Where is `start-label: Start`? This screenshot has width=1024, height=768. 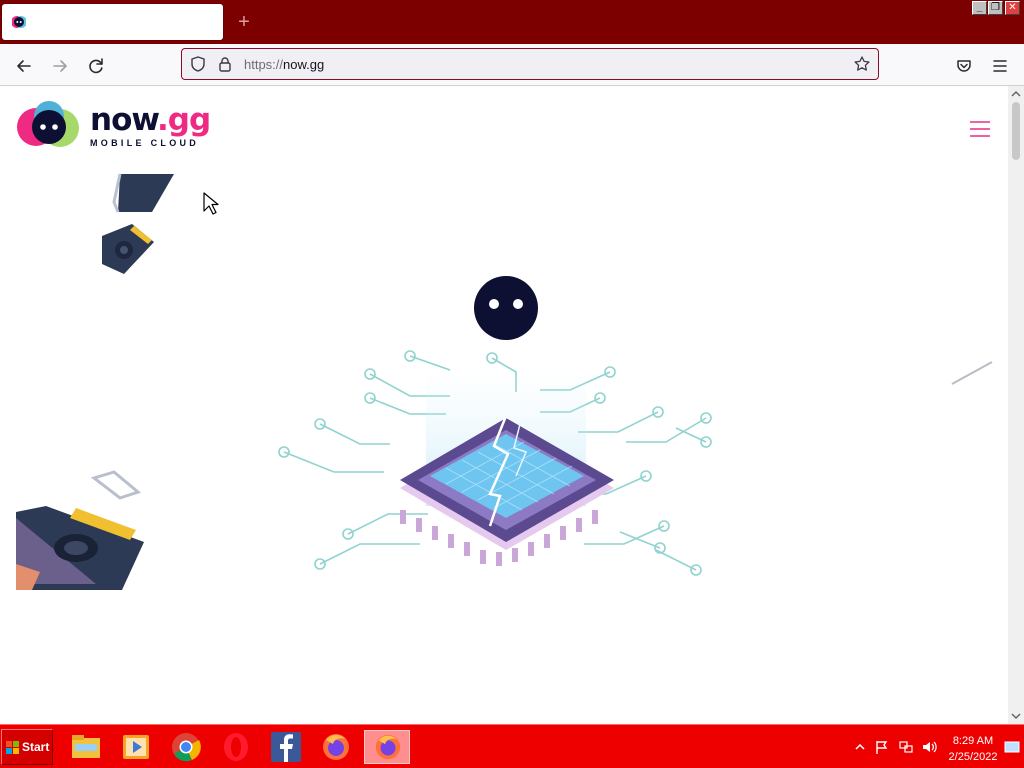 start-label: Start is located at coordinates (36, 747).